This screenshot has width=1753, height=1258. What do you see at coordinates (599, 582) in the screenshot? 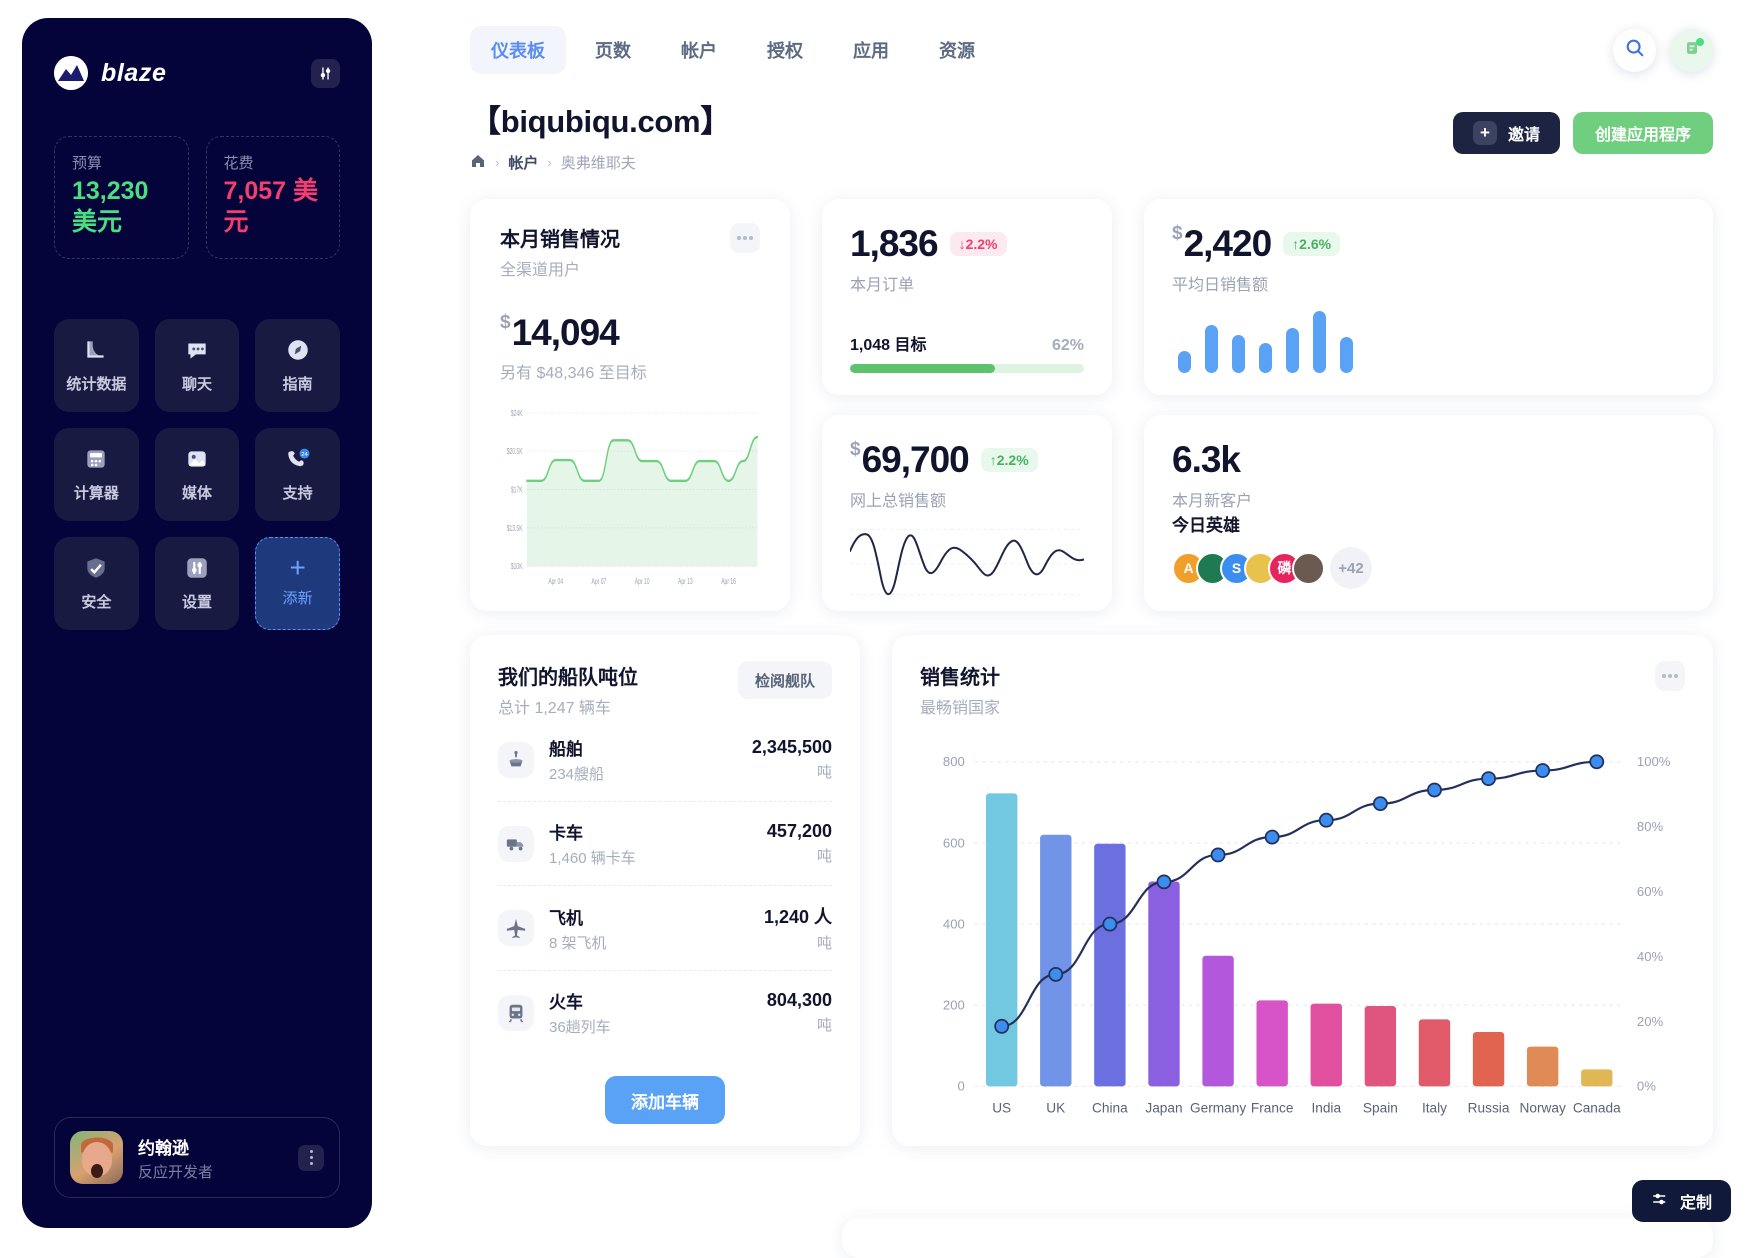
I see `svg-text: Apr 07` at bounding box center [599, 582].